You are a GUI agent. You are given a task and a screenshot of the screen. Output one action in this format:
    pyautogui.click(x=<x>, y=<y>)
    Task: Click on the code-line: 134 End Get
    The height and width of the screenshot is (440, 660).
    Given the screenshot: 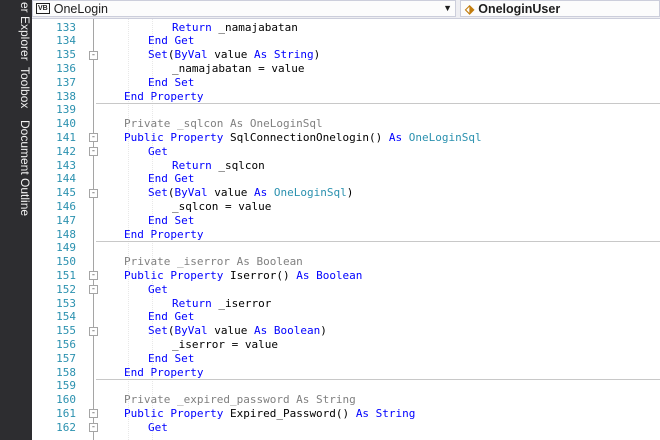 What is the action you would take?
    pyautogui.click(x=346, y=41)
    